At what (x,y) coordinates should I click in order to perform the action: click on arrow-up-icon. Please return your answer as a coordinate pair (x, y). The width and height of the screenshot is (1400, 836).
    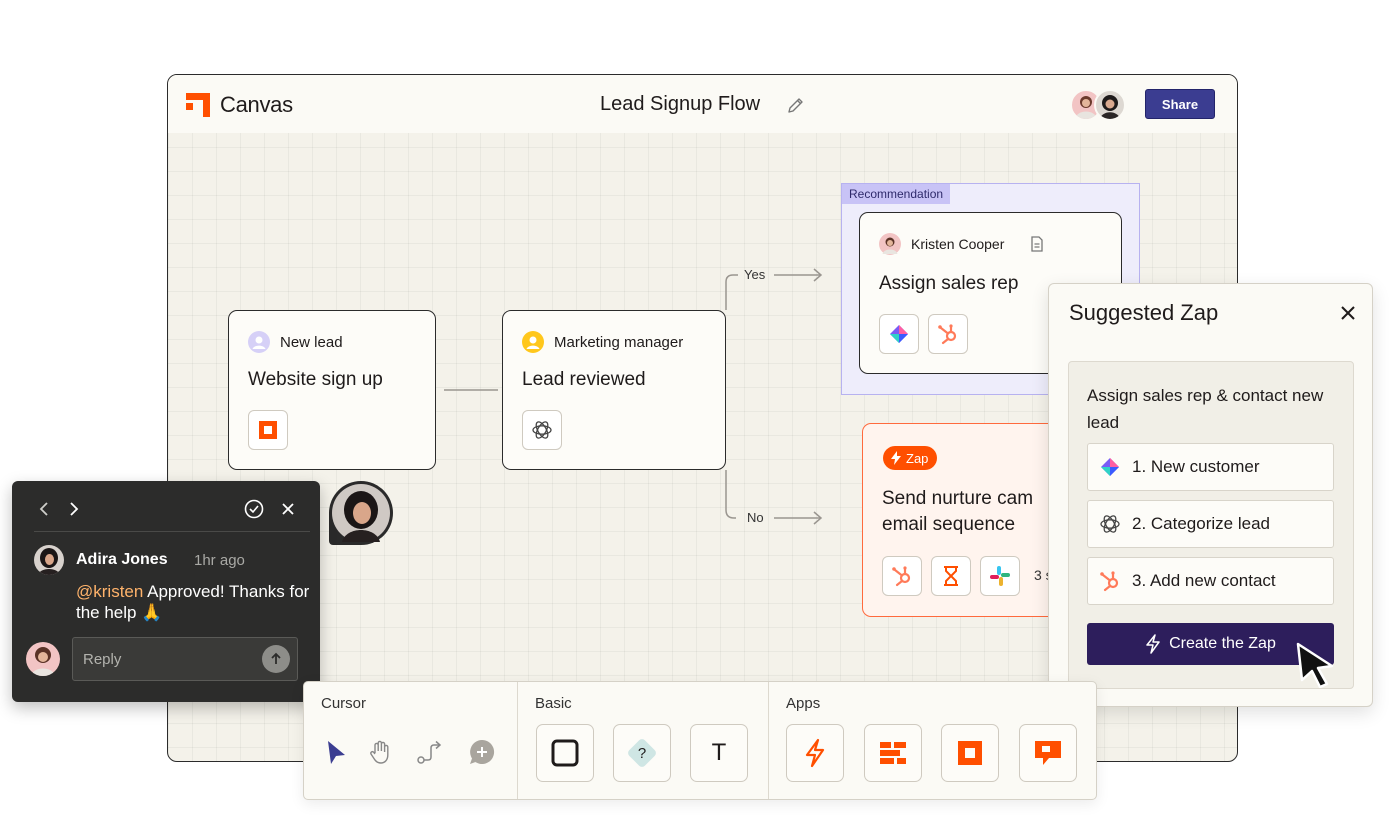
    Looking at the image, I should click on (276, 658).